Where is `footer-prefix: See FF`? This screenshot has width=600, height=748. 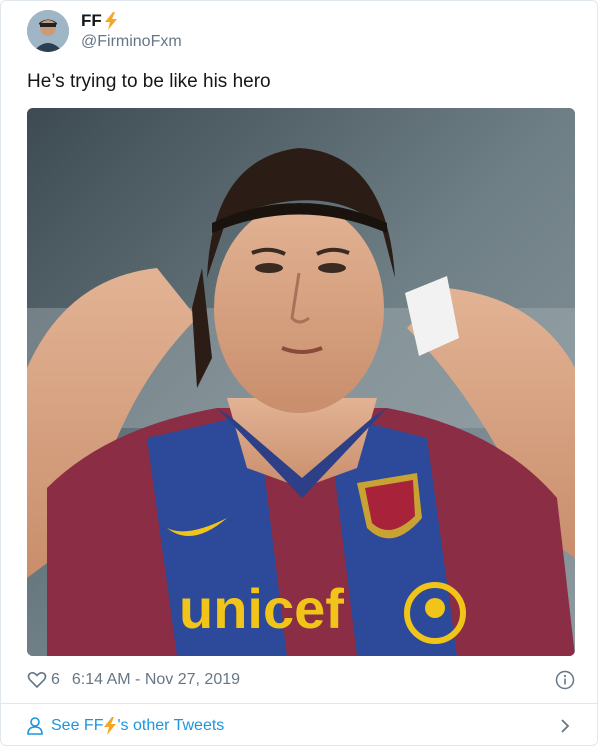
footer-prefix: See FF is located at coordinates (77, 725).